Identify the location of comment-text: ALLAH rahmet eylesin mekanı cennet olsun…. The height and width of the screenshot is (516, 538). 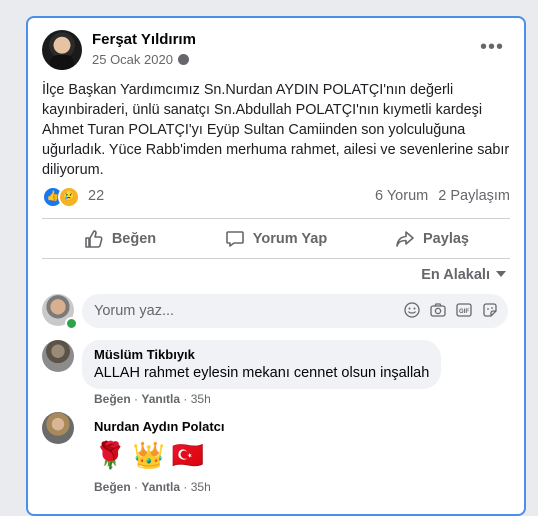
(262, 373).